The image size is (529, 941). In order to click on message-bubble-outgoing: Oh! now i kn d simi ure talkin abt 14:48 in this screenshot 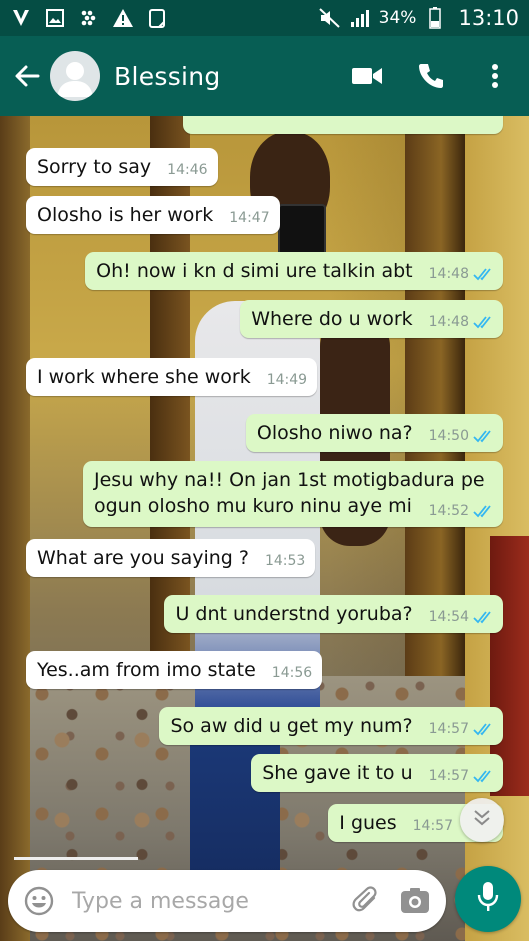, I will do `click(294, 271)`.